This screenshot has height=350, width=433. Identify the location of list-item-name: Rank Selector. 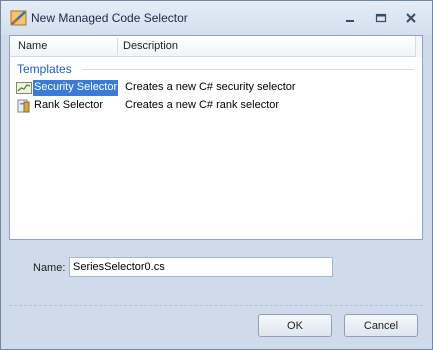
(69, 105).